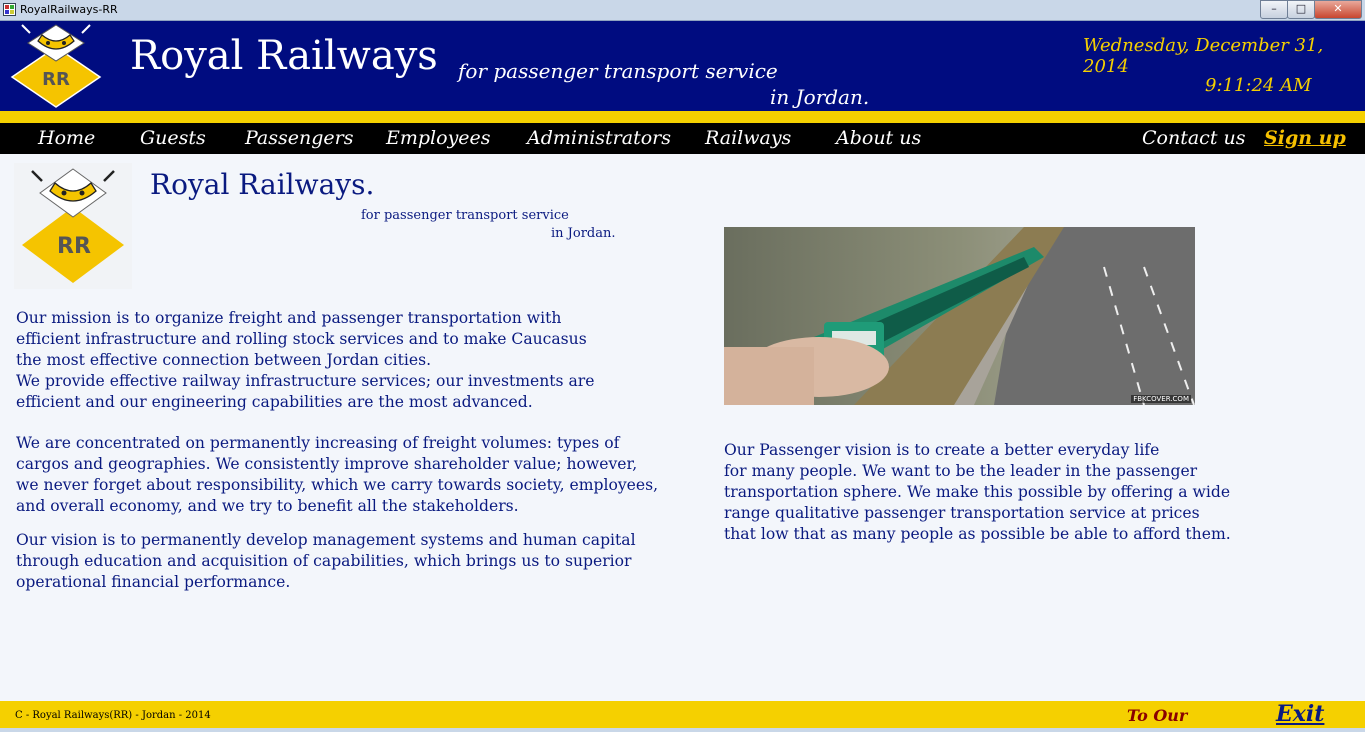 This screenshot has width=1365, height=732. I want to click on current-date: Wednesday, December 31, 2014, so click(1203, 56).